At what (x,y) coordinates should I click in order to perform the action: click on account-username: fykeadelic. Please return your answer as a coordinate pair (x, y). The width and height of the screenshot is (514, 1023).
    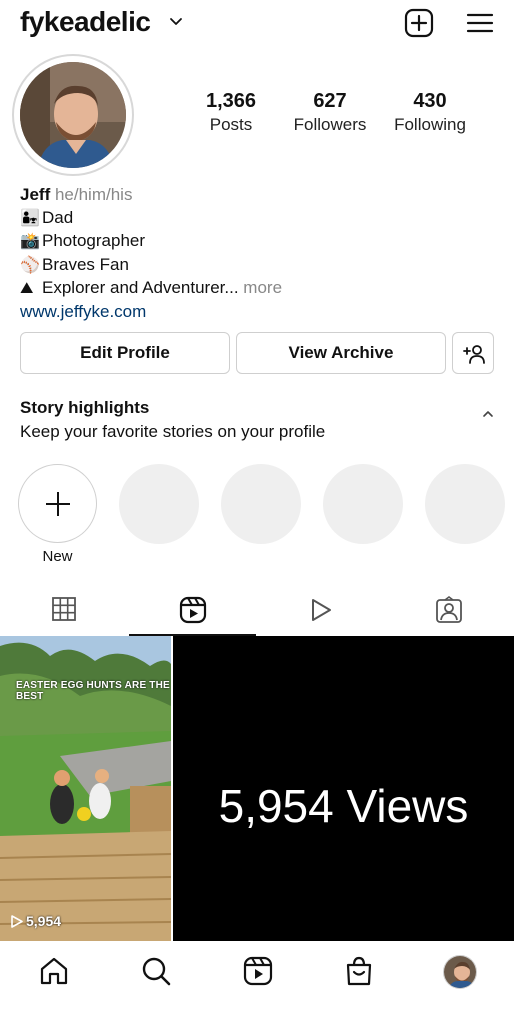
    Looking at the image, I should click on (85, 22).